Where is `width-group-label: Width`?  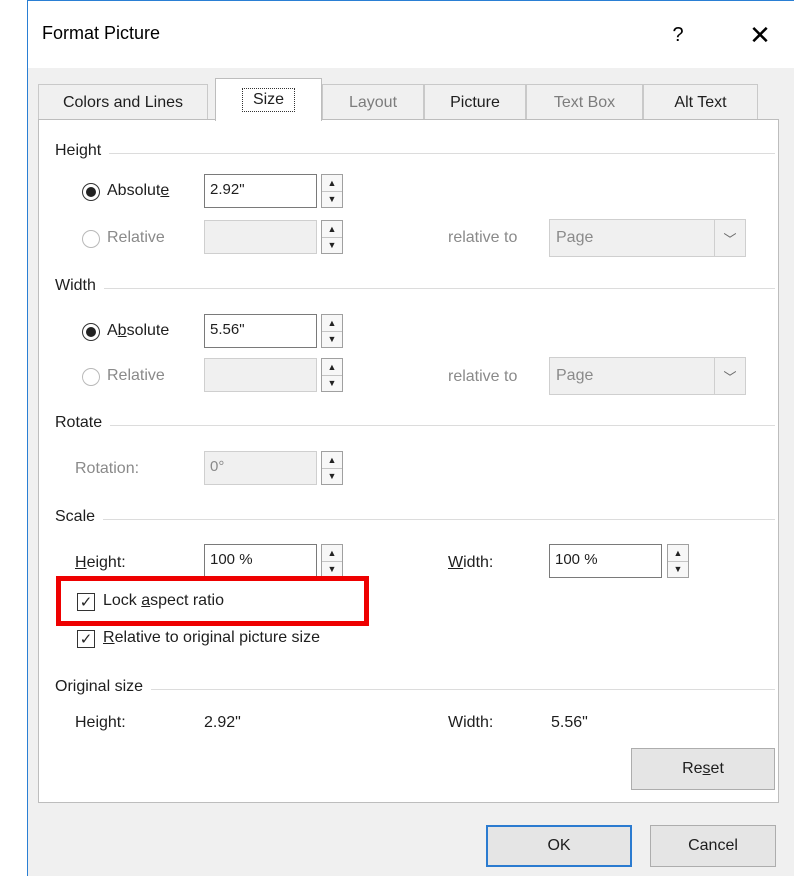 width-group-label: Width is located at coordinates (79, 286).